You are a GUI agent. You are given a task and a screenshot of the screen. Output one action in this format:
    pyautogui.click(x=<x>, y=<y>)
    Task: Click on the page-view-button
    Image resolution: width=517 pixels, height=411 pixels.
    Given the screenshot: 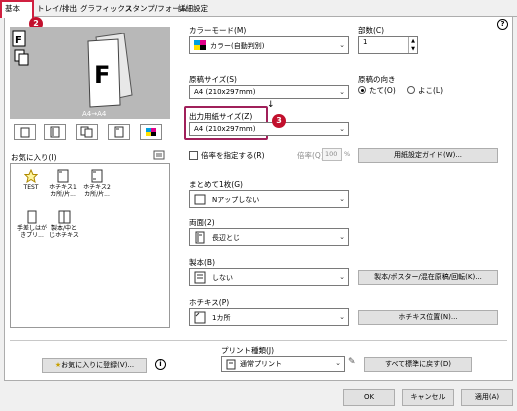 What is the action you would take?
    pyautogui.click(x=25, y=132)
    